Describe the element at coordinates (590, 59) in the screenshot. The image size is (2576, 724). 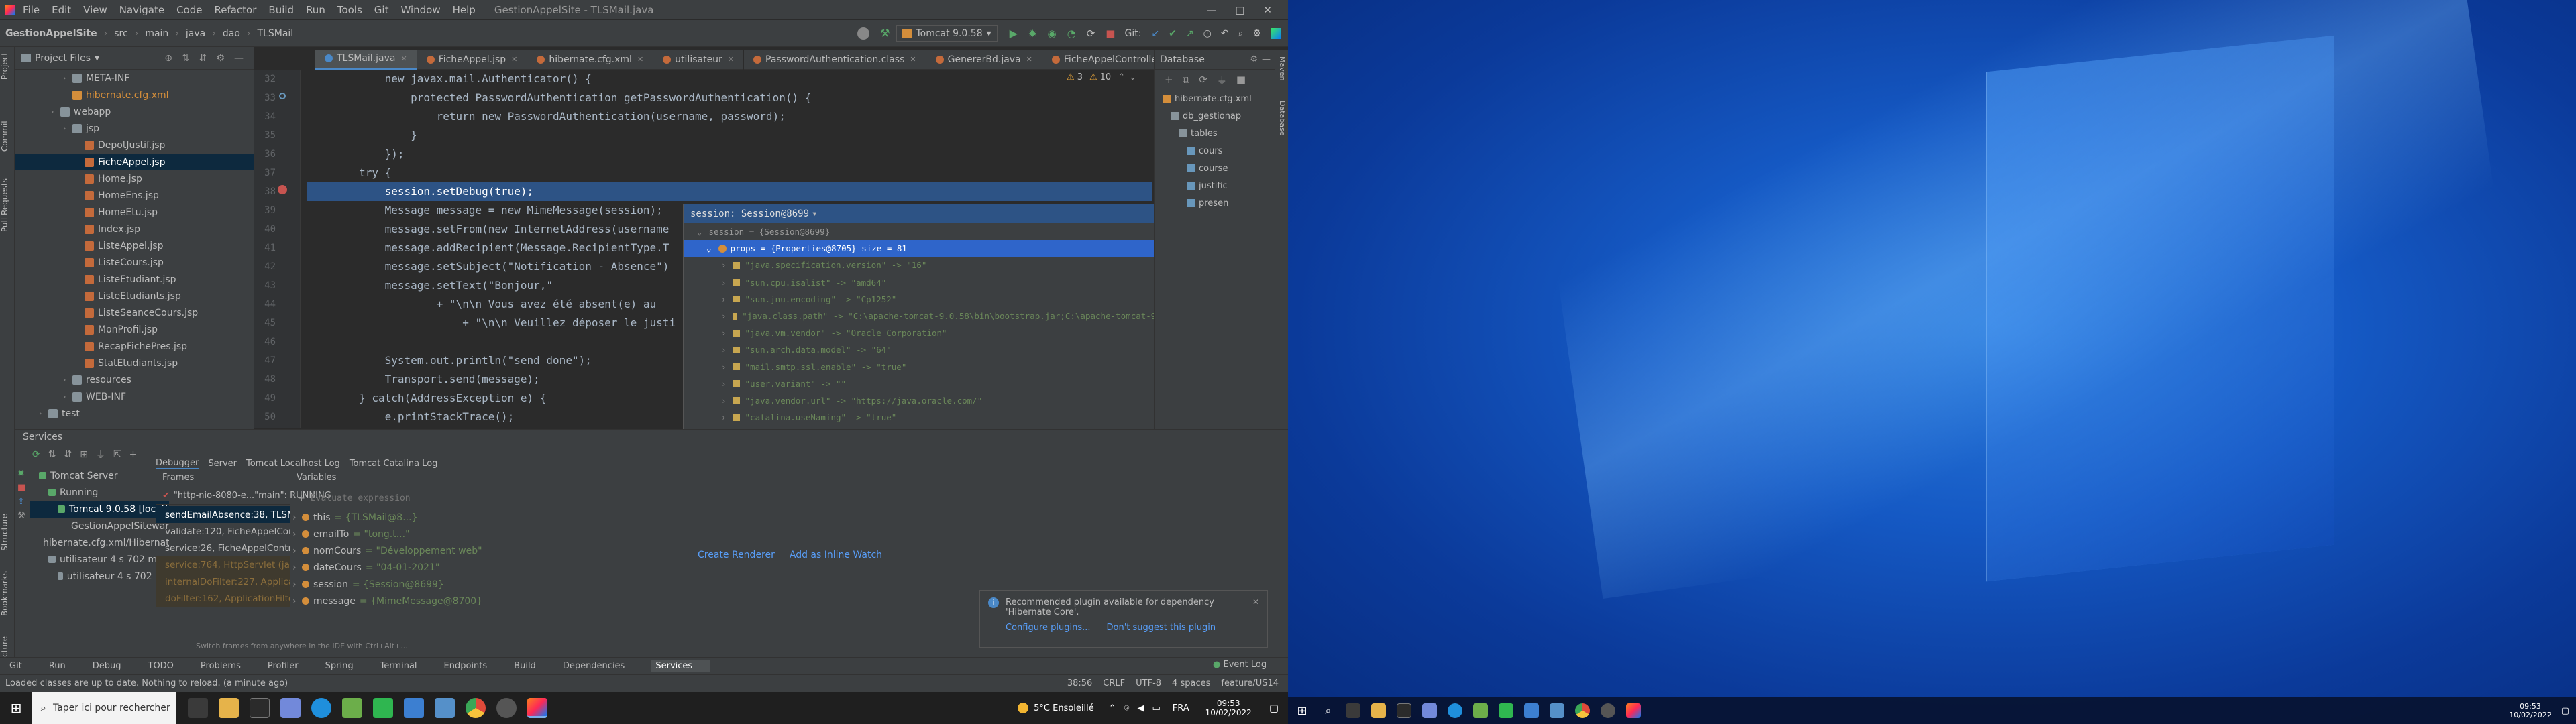
I see `editor-tab: hibernate.cfg.xml ✕` at that location.